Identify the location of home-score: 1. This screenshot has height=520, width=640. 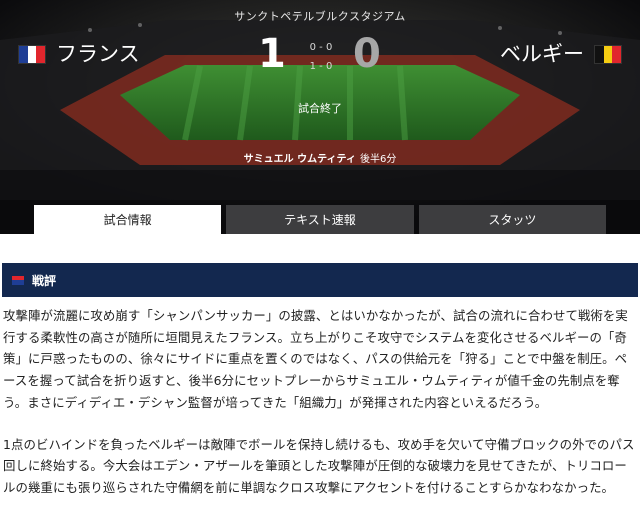
(272, 54).